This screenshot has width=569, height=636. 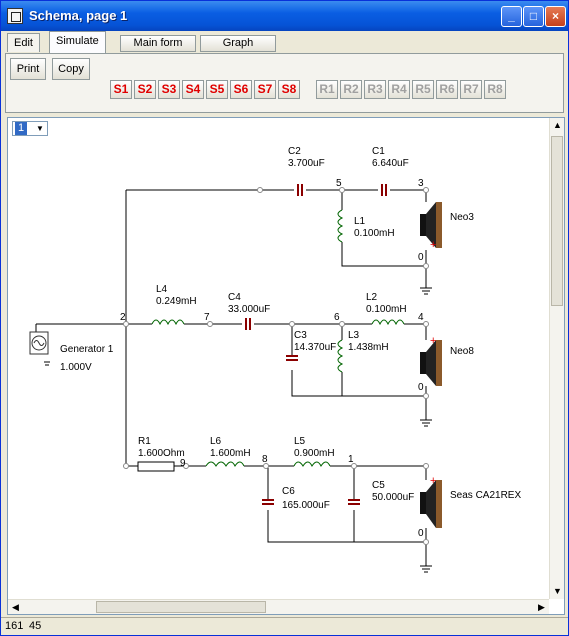 What do you see at coordinates (390, 163) in the screenshot?
I see `c1-value: 6.640uF` at bounding box center [390, 163].